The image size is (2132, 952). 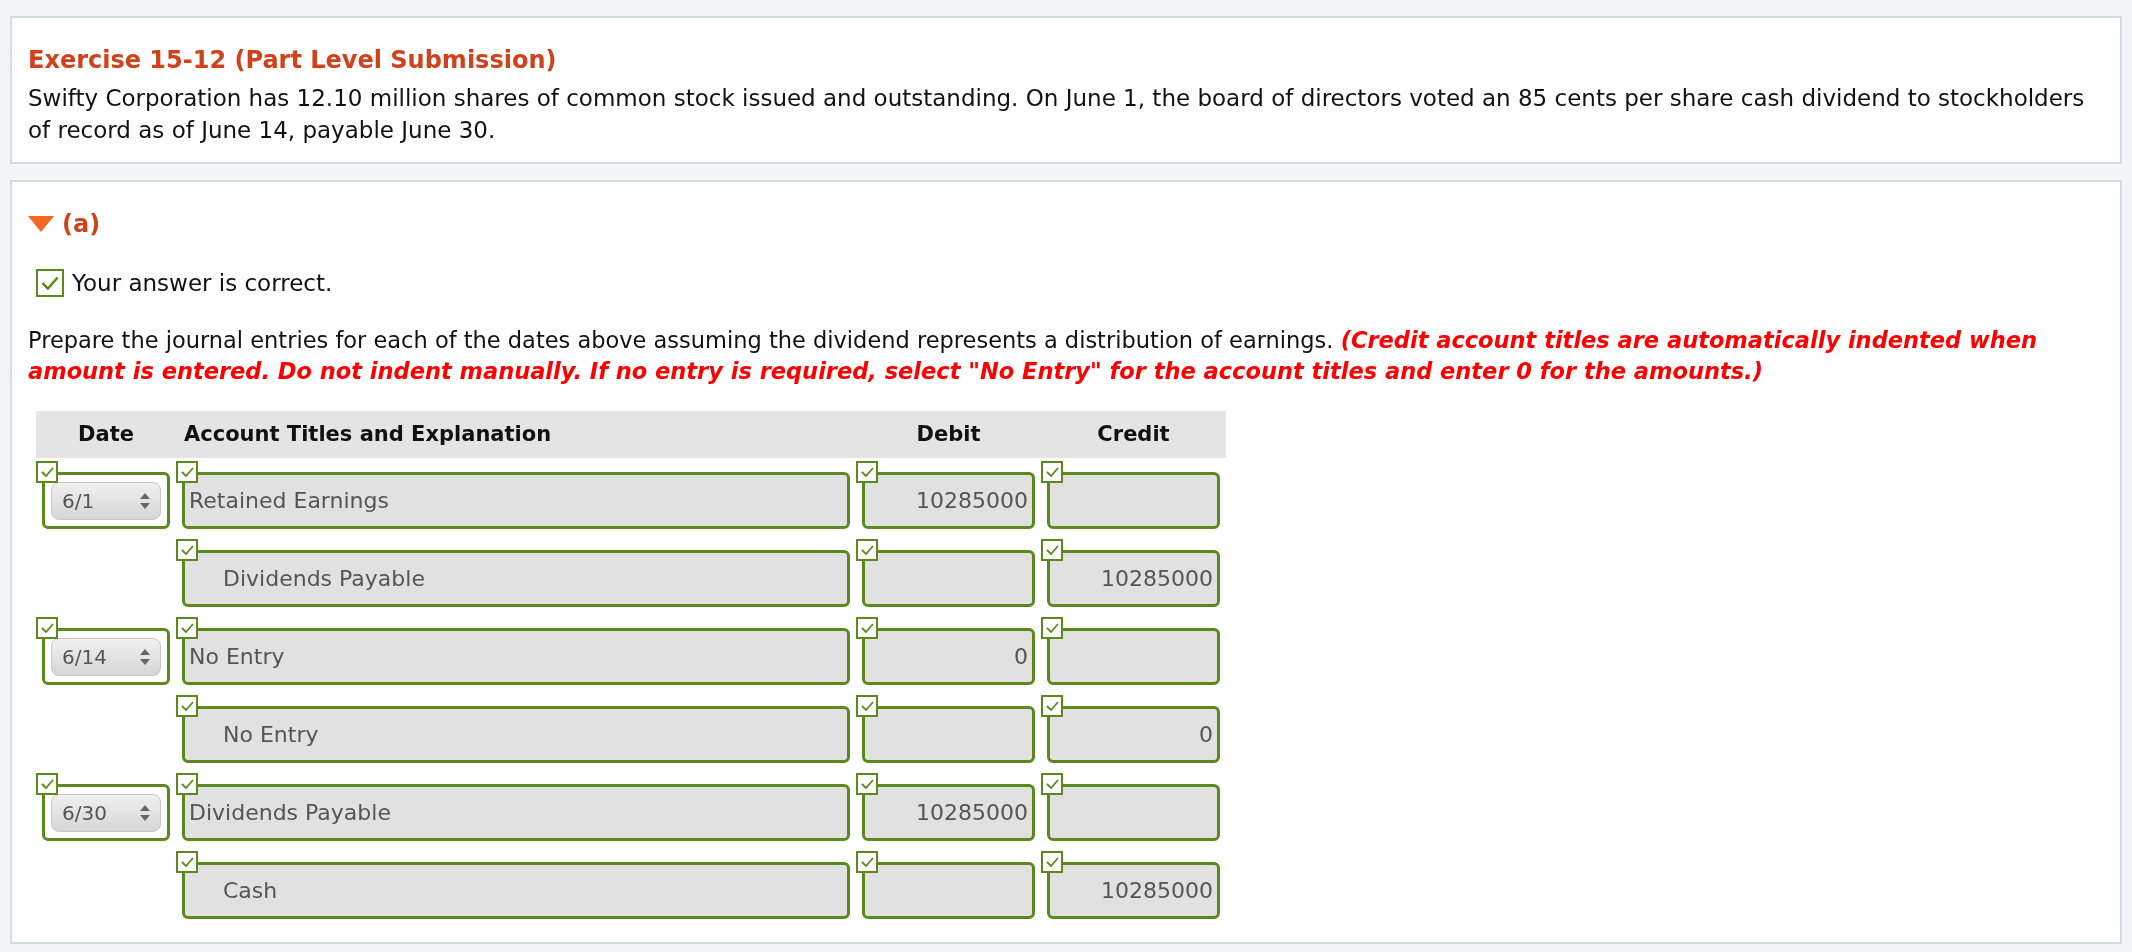 I want to click on result-text: Your answer is correct., so click(x=202, y=283).